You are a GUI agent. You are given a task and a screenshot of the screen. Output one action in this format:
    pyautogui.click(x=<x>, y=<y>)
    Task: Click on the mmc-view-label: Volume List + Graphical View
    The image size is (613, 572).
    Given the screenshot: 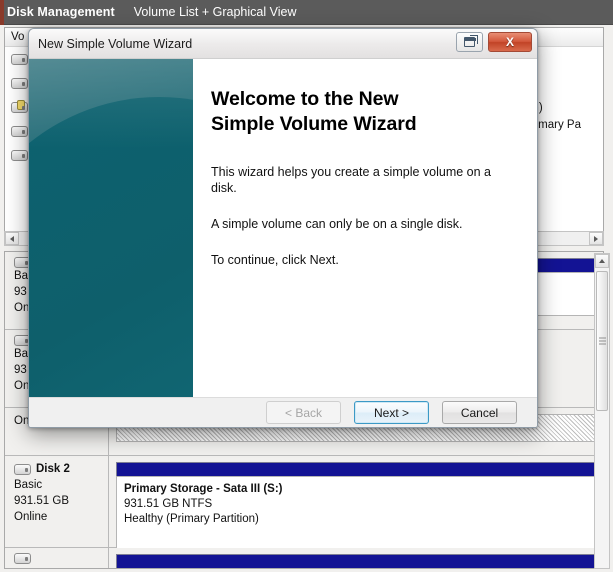 What is the action you would take?
    pyautogui.click(x=215, y=12)
    